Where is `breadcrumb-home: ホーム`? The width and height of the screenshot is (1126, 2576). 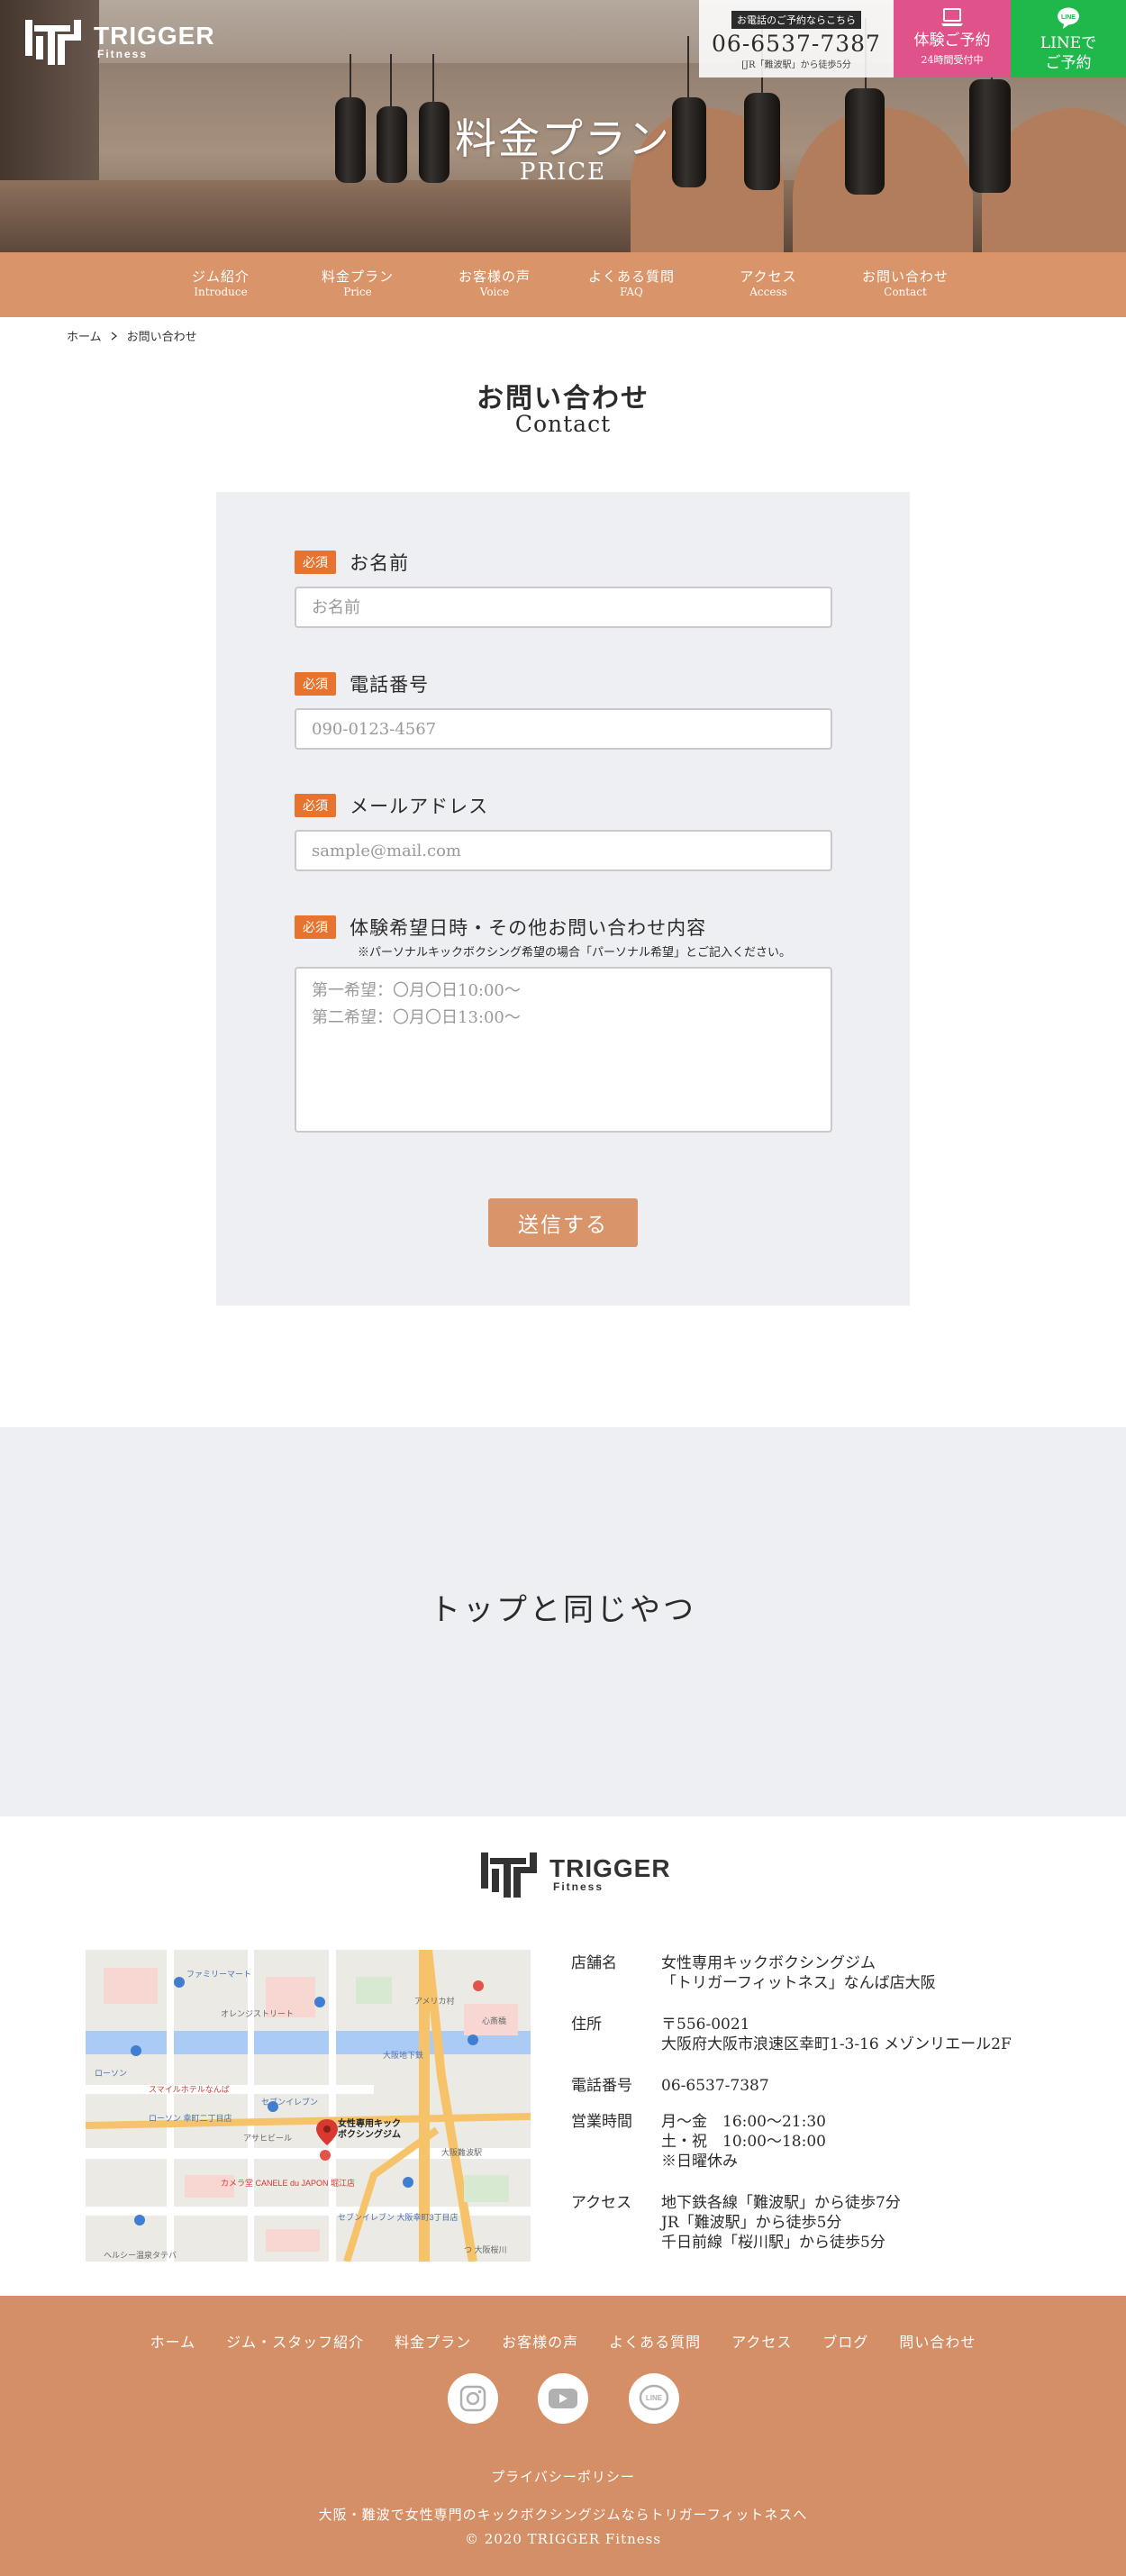 breadcrumb-home: ホーム is located at coordinates (84, 335).